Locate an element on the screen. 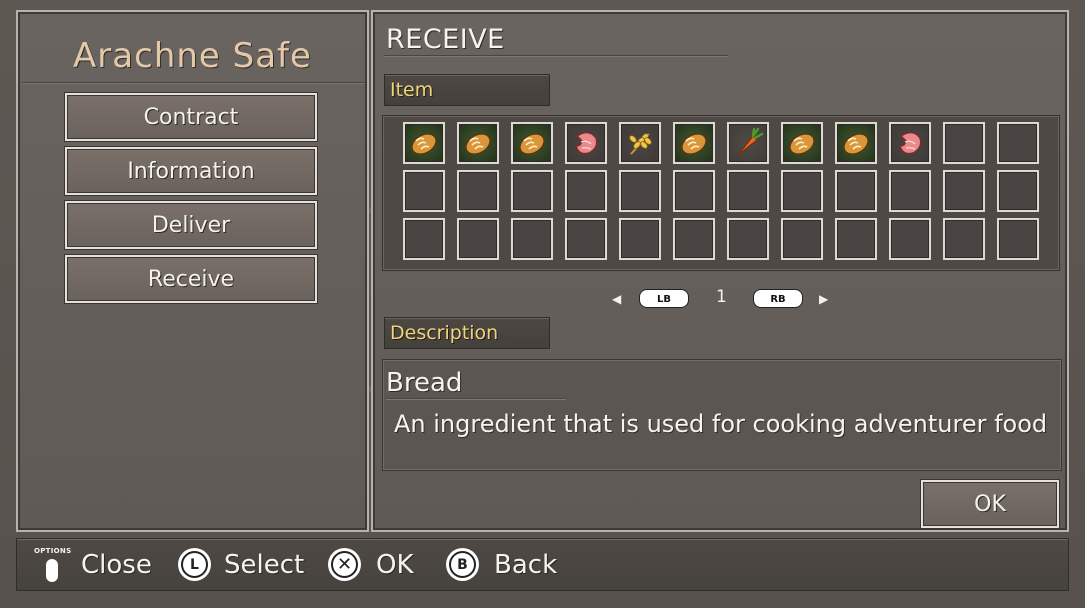  panel-heading: RECEIVE is located at coordinates (445, 39).